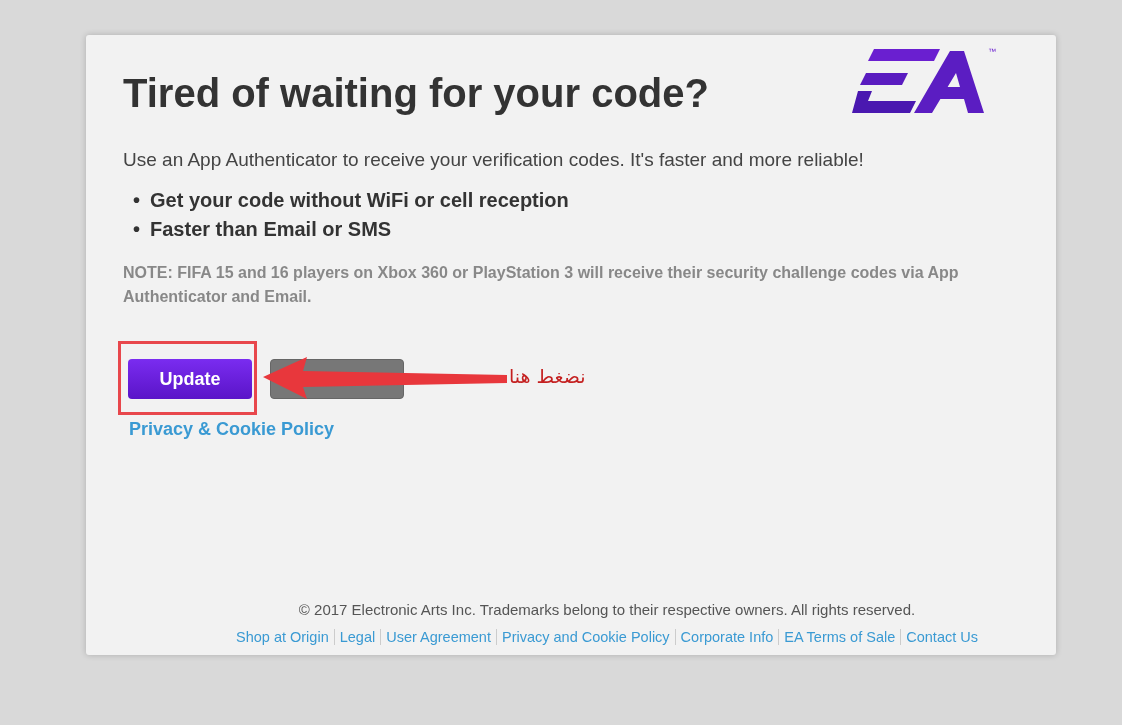 The height and width of the screenshot is (725, 1122). Describe the element at coordinates (359, 200) in the screenshot. I see `bullet-item: Get your code without WiFi or cell reception` at that location.